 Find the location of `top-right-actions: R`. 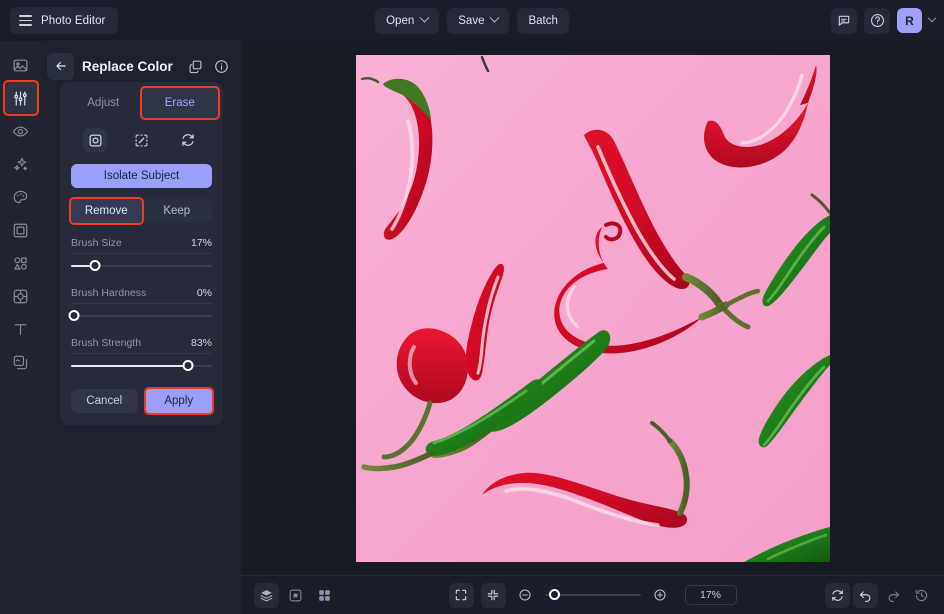

top-right-actions: R is located at coordinates (884, 20).